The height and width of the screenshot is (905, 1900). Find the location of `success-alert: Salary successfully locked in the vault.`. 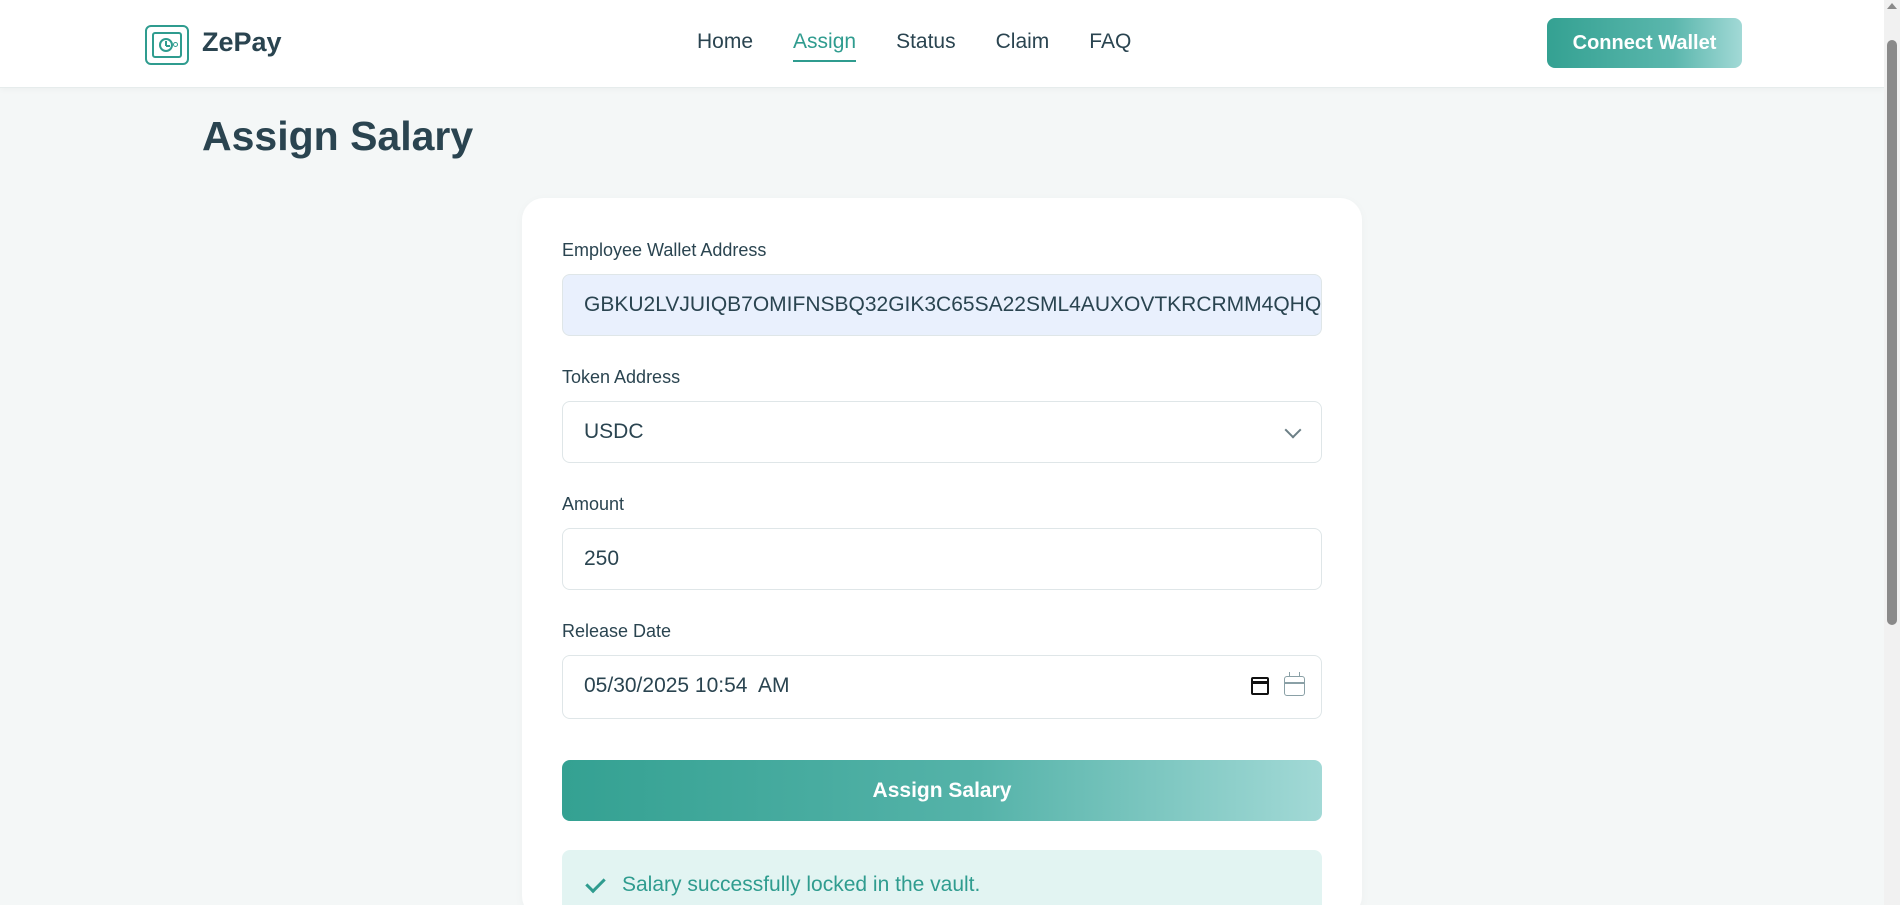

success-alert: Salary successfully locked in the vault. is located at coordinates (942, 877).